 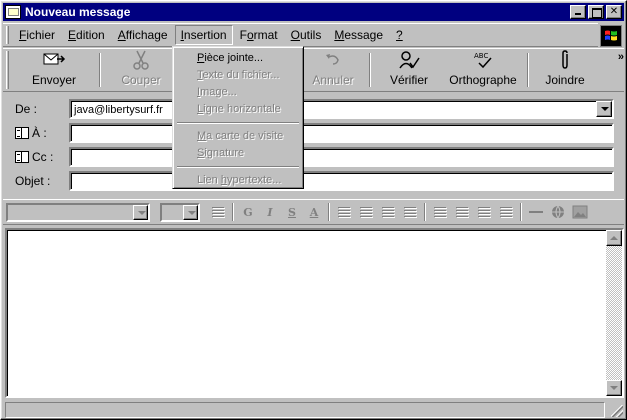 What do you see at coordinates (578, 12) in the screenshot?
I see `minimize-button` at bounding box center [578, 12].